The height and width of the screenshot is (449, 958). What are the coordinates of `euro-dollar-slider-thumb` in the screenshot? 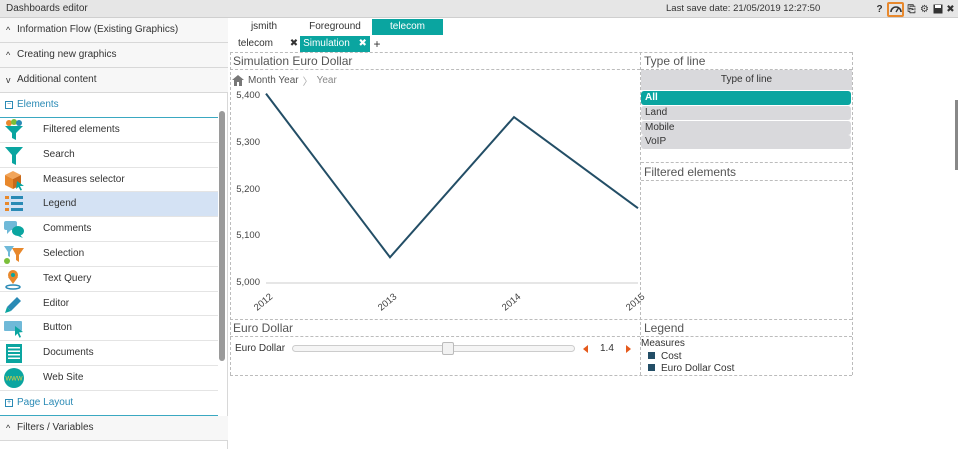 It's located at (447, 348).